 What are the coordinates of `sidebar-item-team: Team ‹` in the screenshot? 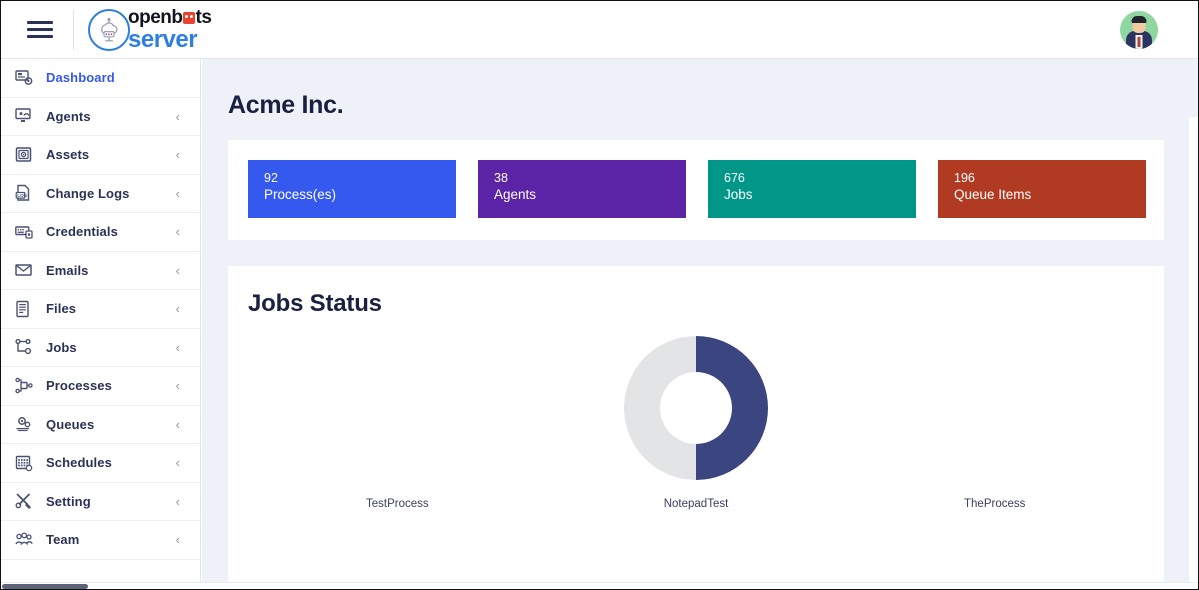 It's located at (100, 540).